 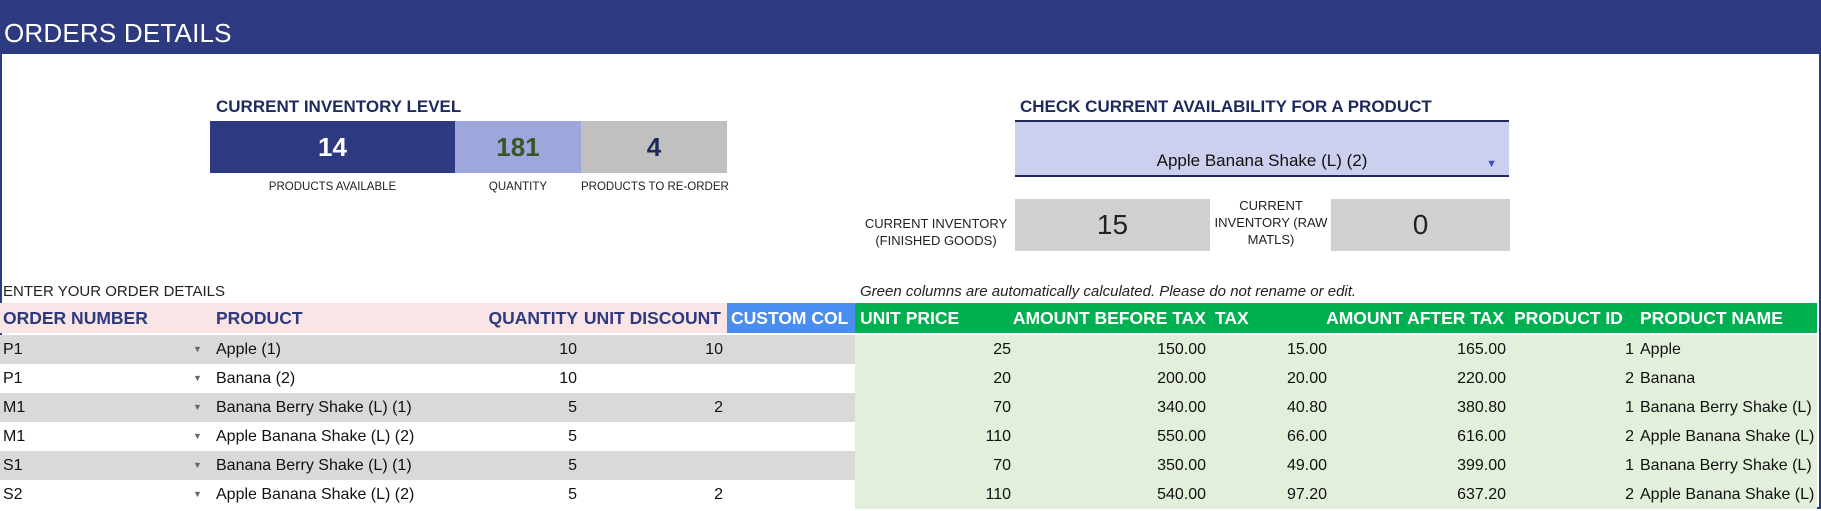 What do you see at coordinates (332, 349) in the screenshot?
I see `product-cell: Apple (1)` at bounding box center [332, 349].